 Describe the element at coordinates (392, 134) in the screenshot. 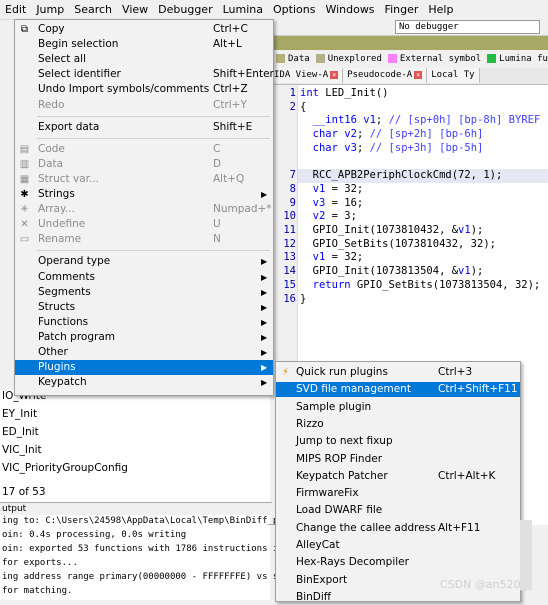

I see `code-line: char v2; // [sp+2h] [bp-6h]` at that location.